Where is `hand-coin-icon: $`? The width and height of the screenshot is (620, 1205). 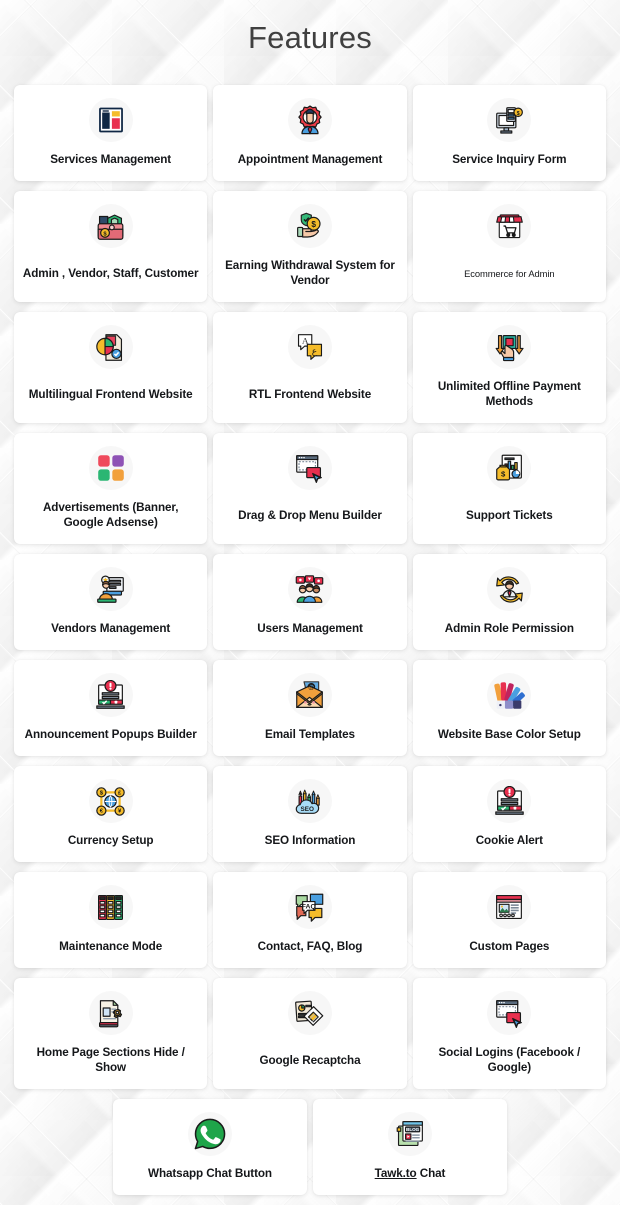
hand-coin-icon: $ is located at coordinates (309, 226).